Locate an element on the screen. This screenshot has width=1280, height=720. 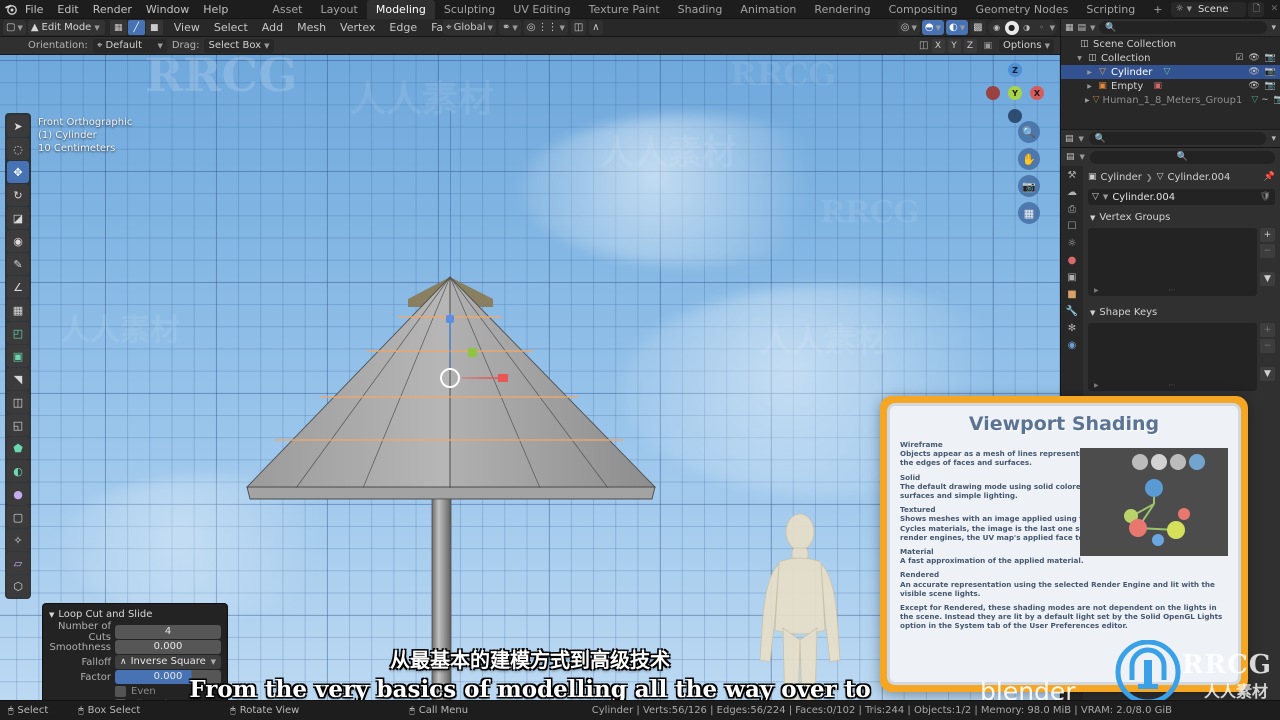
add-vertex-group-button: + is located at coordinates (1267, 235).